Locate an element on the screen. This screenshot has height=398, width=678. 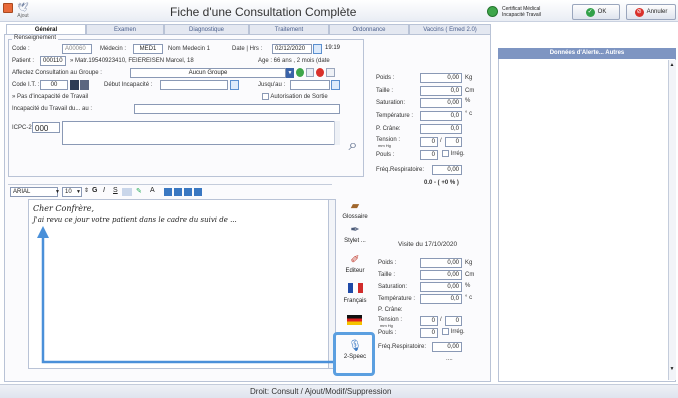
alert-panel-header: Données d'Alerte... Autres is located at coordinates (587, 53).